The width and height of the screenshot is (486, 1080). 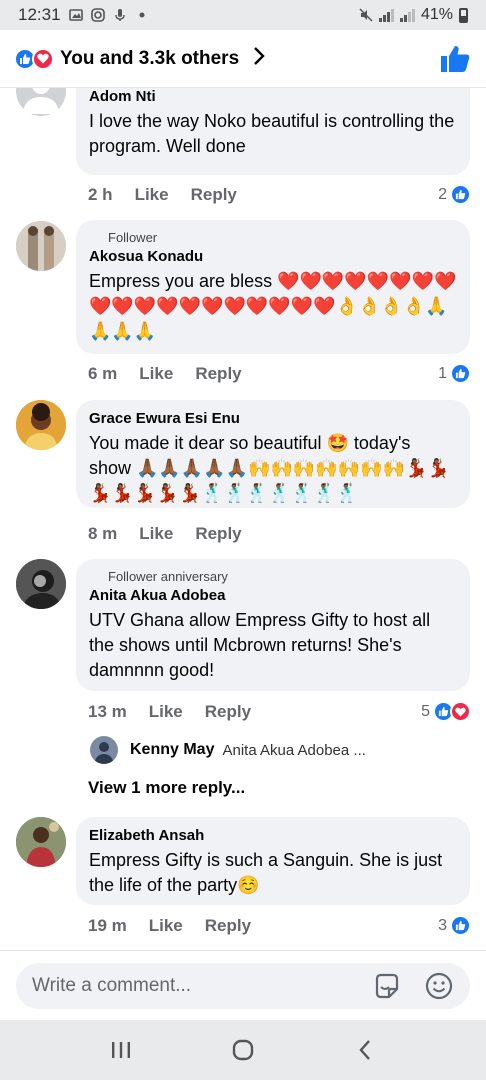 I want to click on sticker-icon, so click(x=387, y=986).